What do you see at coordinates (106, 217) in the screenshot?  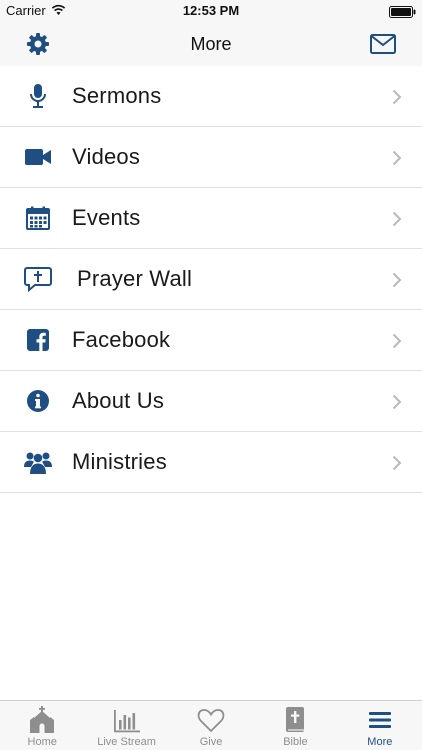 I see `menu-item-label: Events` at bounding box center [106, 217].